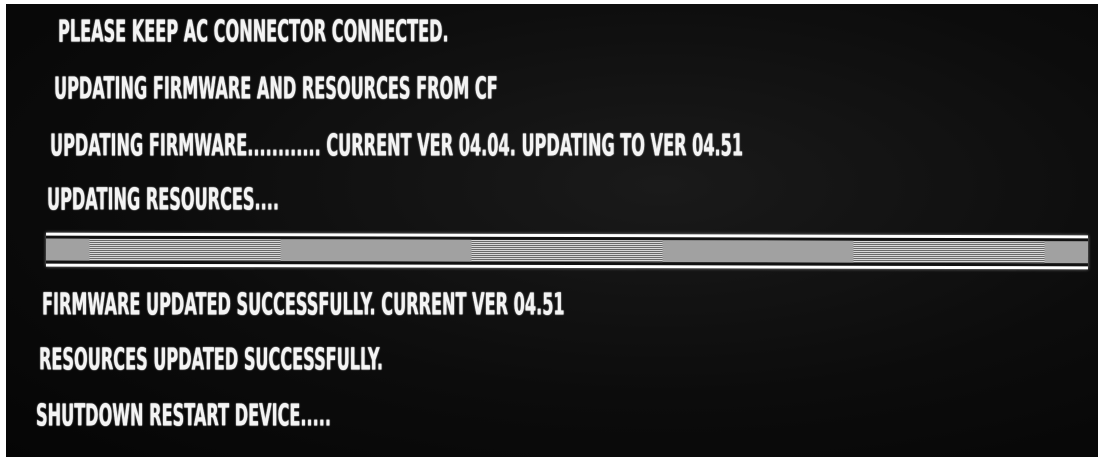 This screenshot has width=1101, height=461. I want to click on update-progress-bar, so click(567, 251).